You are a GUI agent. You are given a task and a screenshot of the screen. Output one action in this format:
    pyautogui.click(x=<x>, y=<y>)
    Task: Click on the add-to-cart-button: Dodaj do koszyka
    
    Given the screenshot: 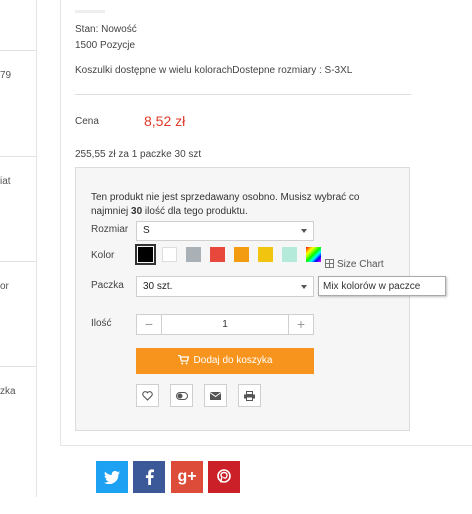 What is the action you would take?
    pyautogui.click(x=225, y=361)
    